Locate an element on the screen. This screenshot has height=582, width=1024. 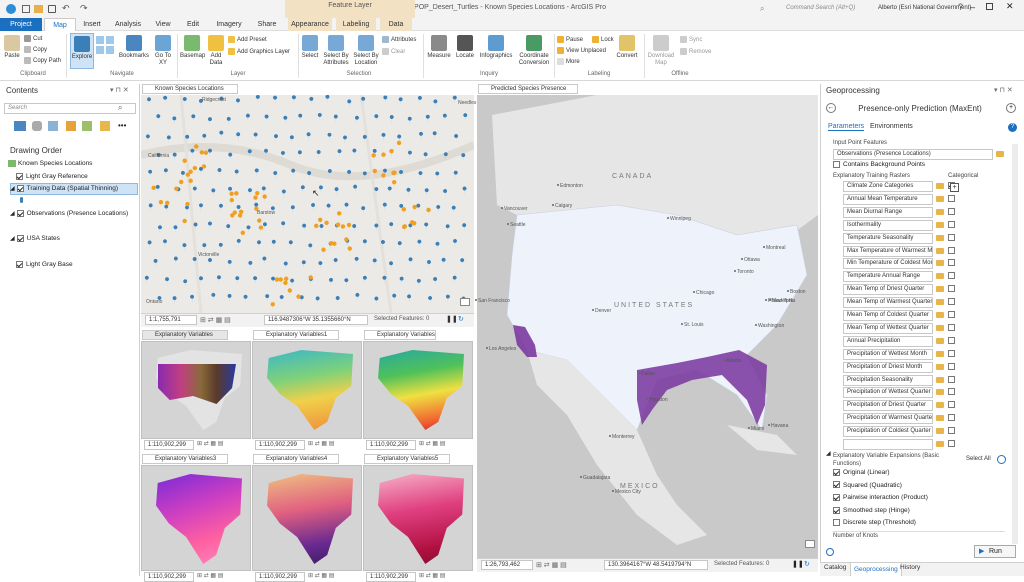
tab-geoprocessing: Geoprocessing is located at coordinates (876, 569).